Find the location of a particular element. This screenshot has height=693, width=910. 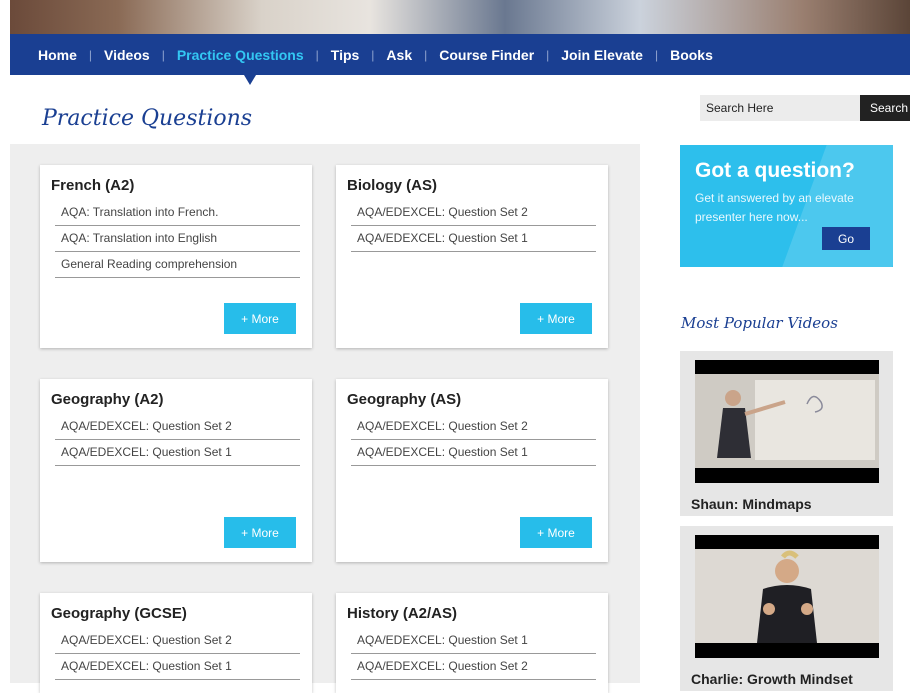

video-card-charlie: Charlie: Growth Mindset is located at coordinates (786, 608).